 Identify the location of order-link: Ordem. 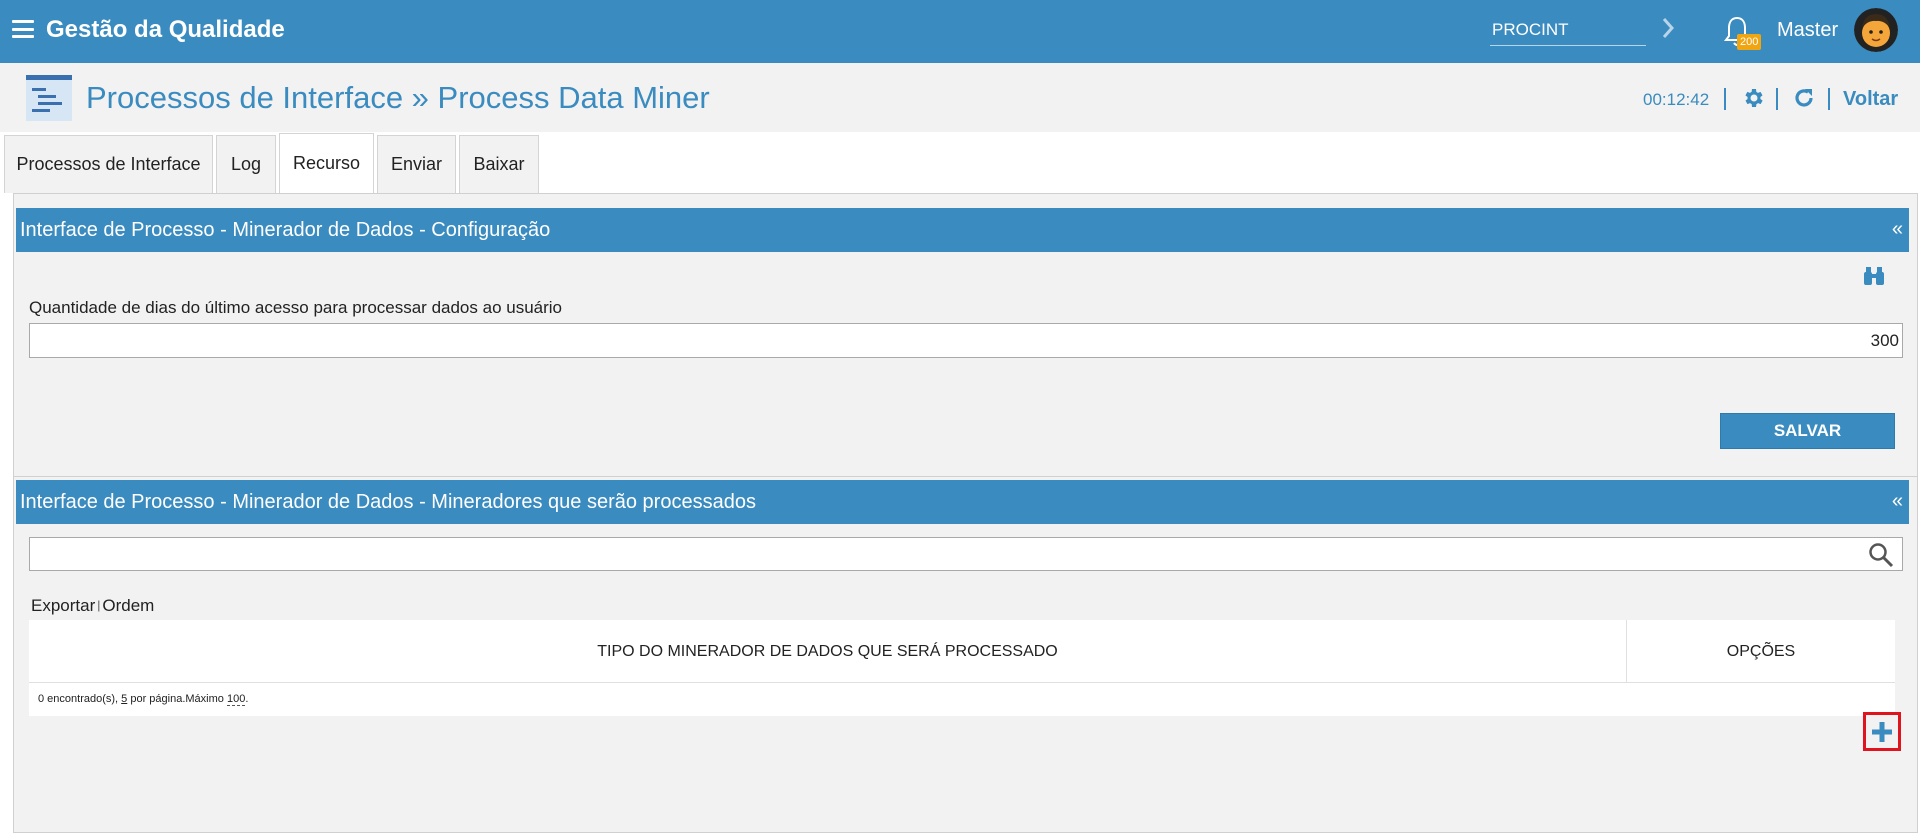
(128, 605).